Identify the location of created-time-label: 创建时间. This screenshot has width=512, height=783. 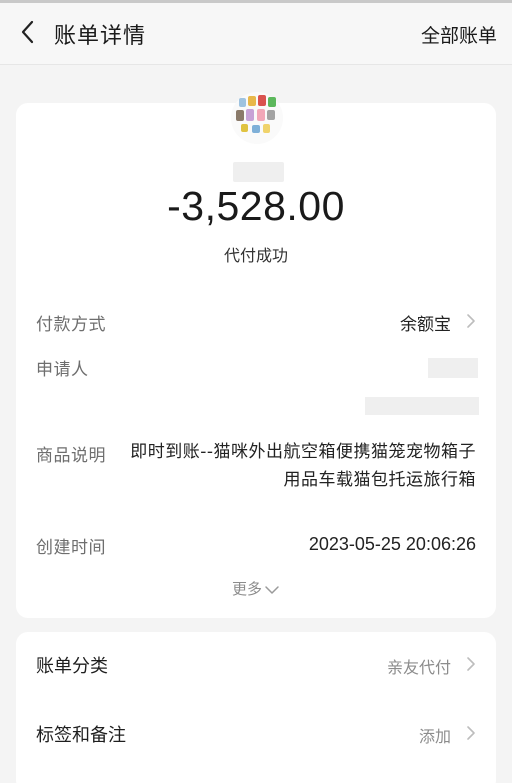
(71, 548).